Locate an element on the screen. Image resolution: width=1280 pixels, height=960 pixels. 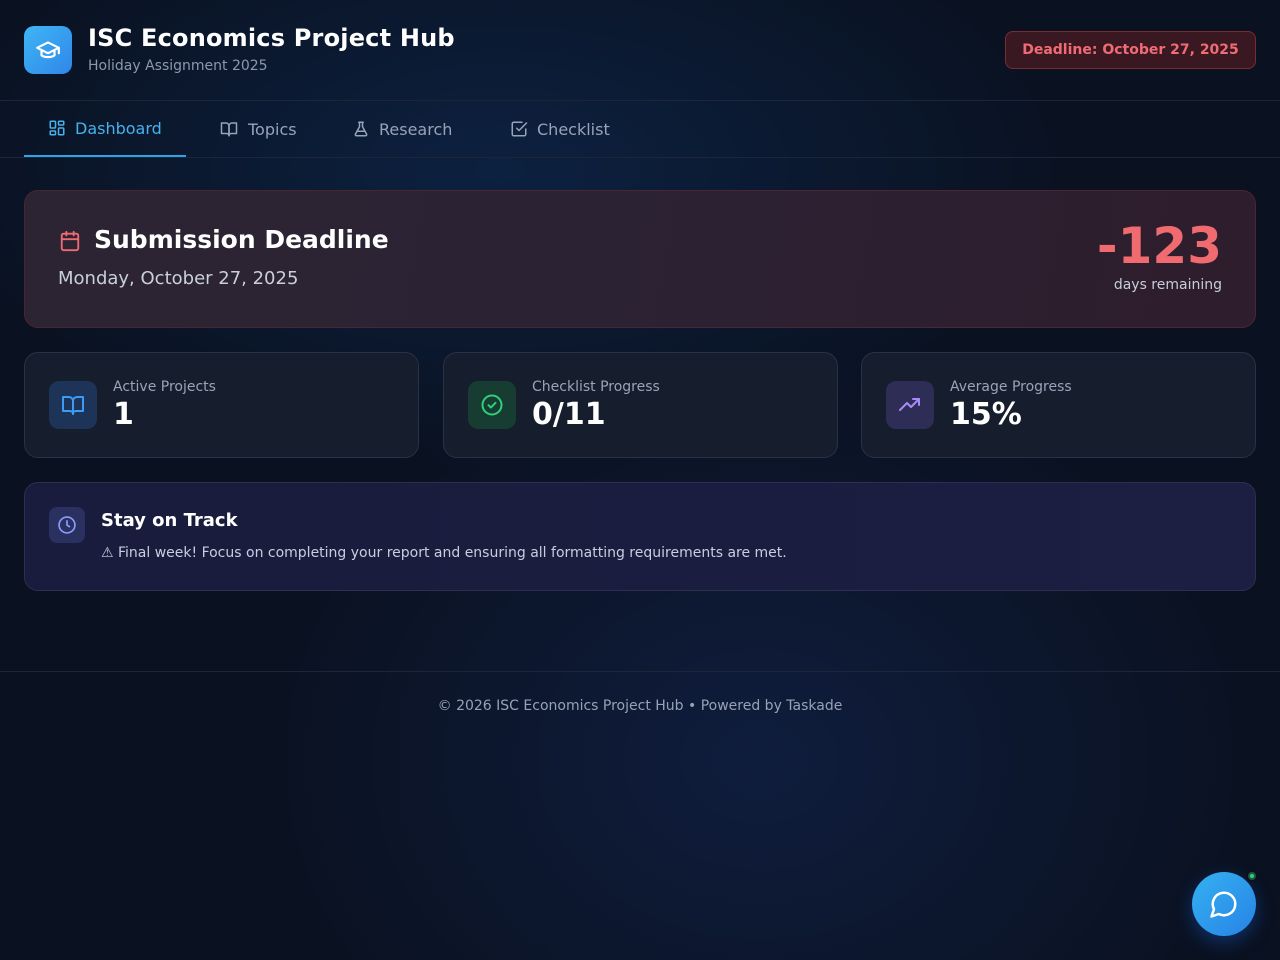
tab-label: Research is located at coordinates (416, 129).